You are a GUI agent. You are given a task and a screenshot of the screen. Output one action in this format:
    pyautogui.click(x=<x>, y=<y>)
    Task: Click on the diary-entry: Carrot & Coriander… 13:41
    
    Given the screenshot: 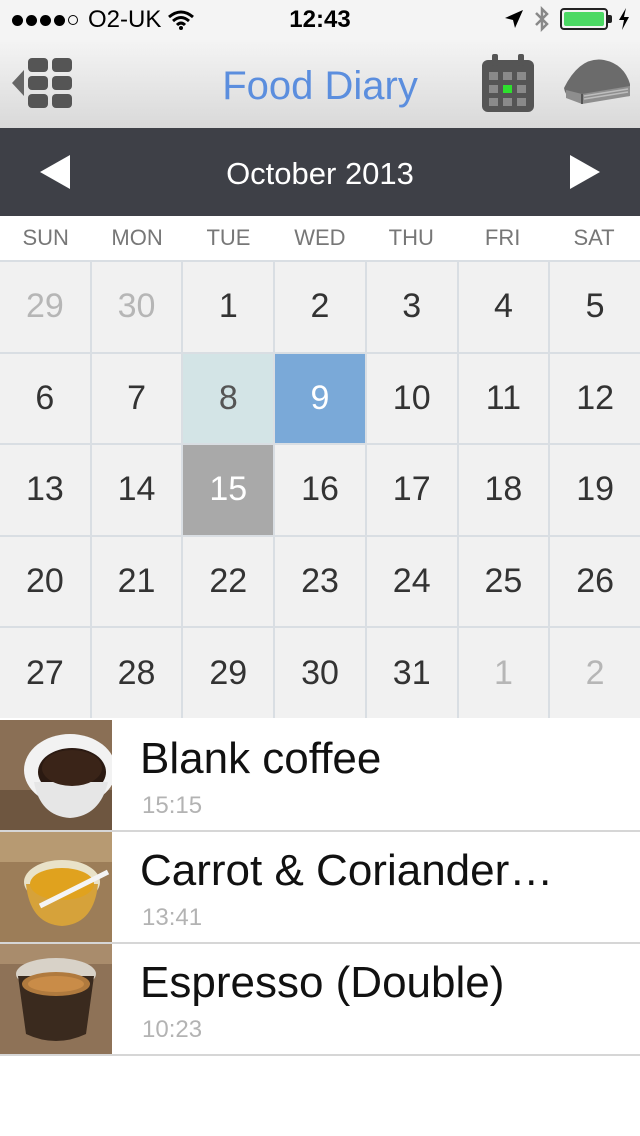 What is the action you would take?
    pyautogui.click(x=320, y=888)
    